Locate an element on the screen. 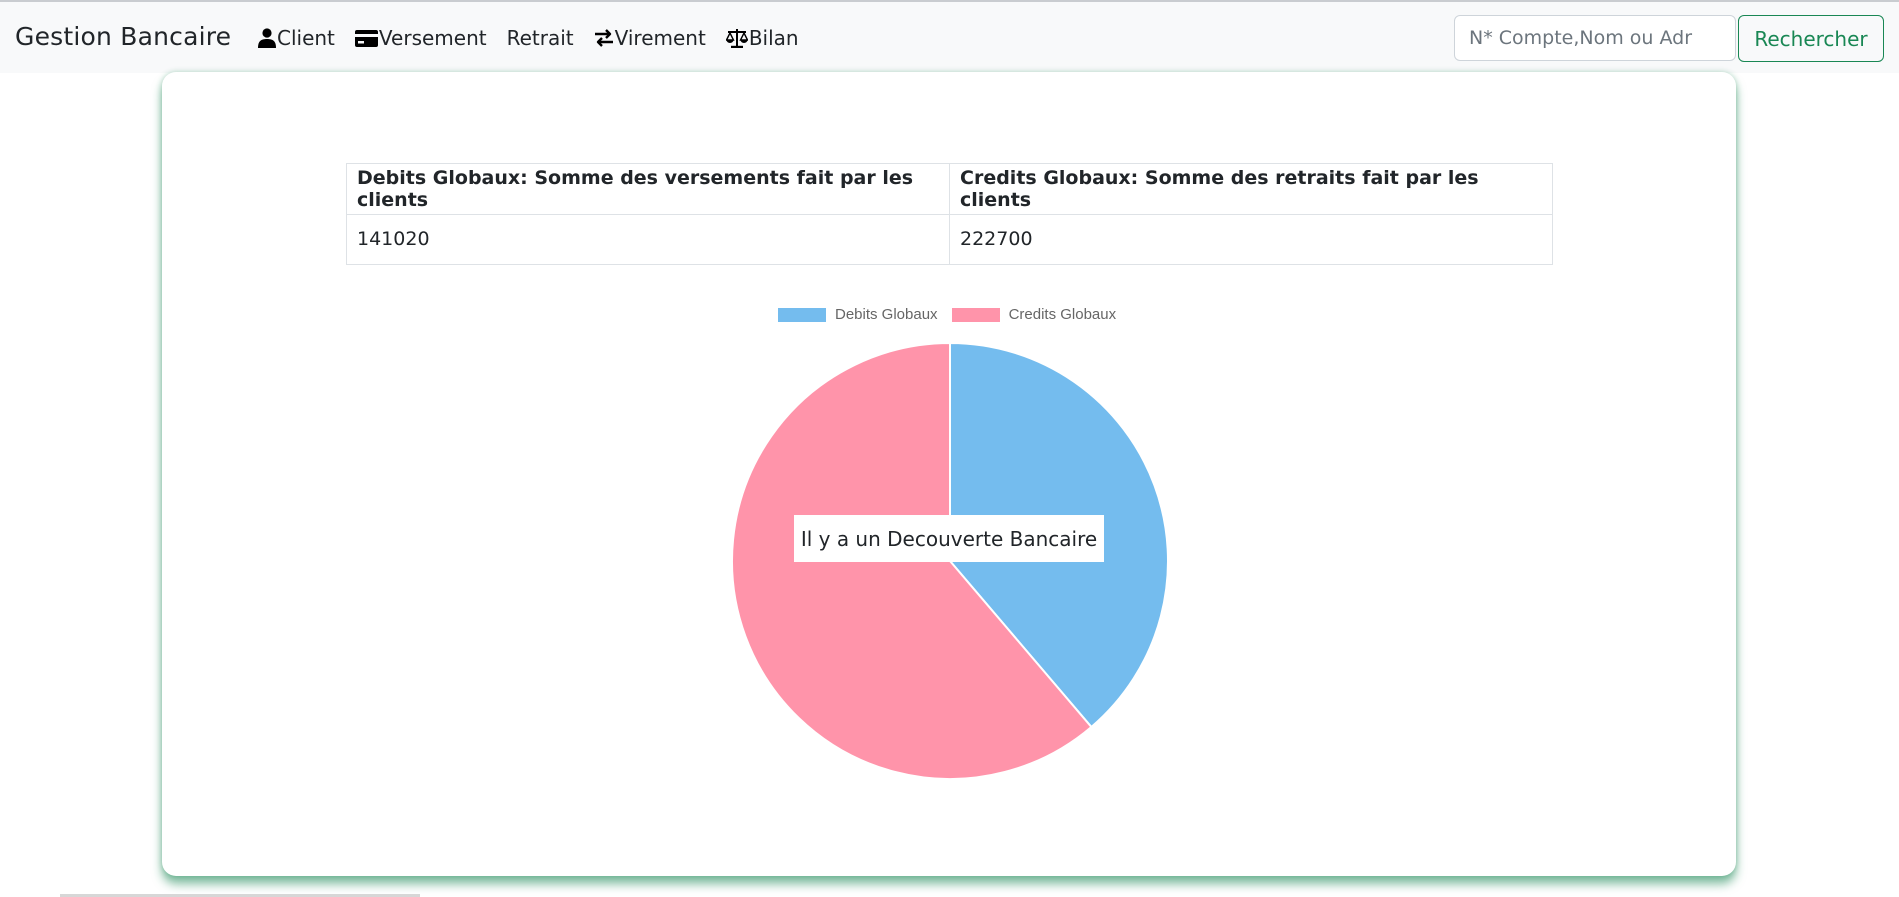  chart-legend: Debits Globaux Credits Globaux is located at coordinates (954, 314).